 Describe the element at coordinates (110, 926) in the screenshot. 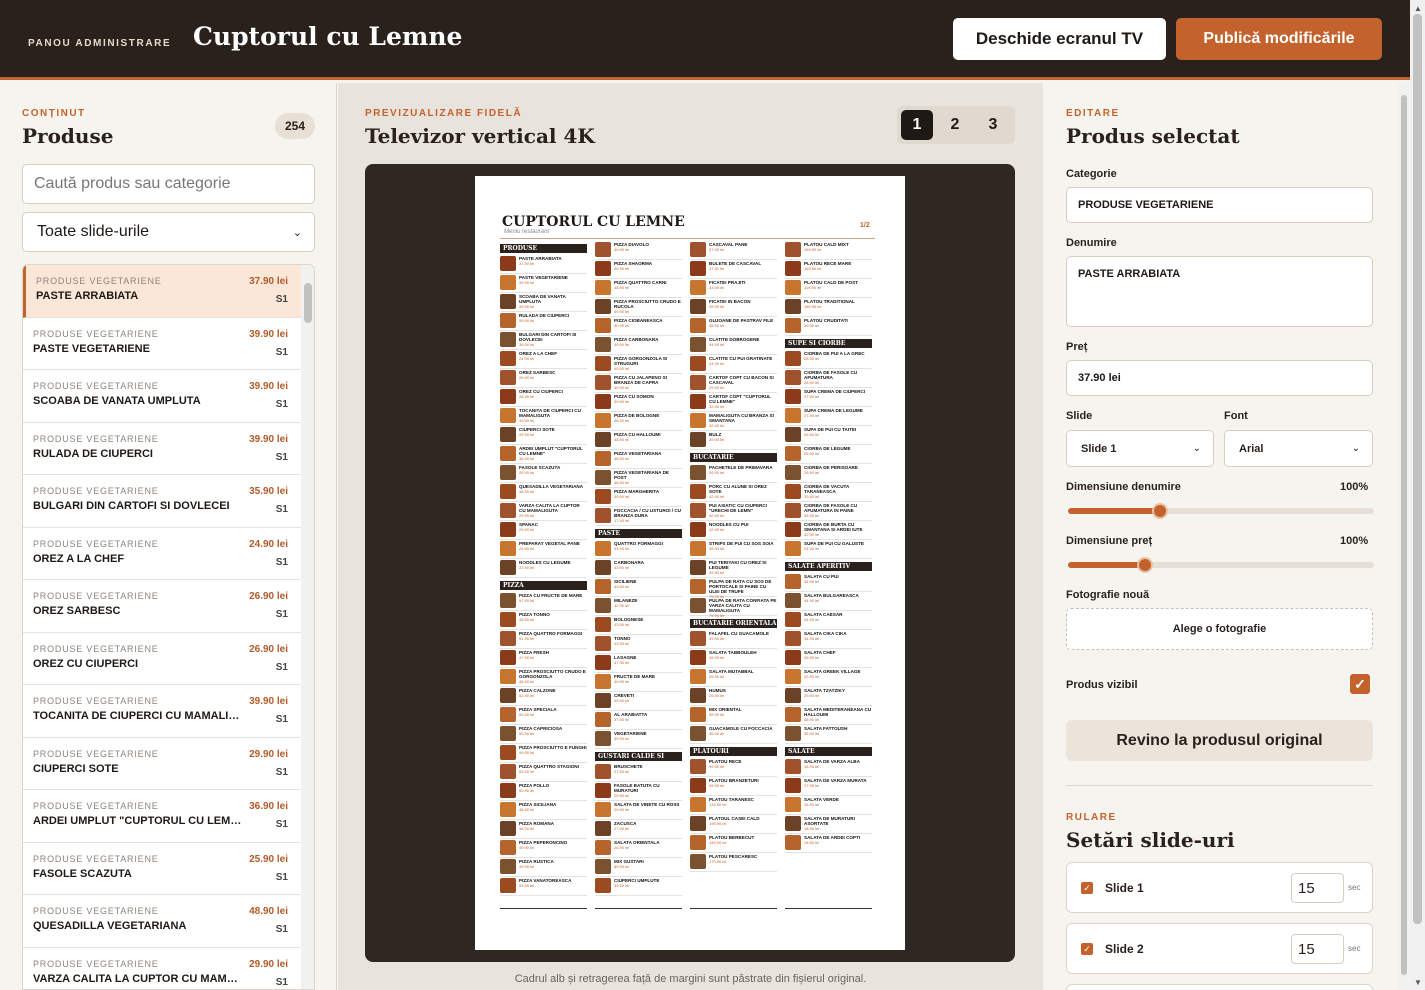

I see `product-name: QUESADILLA VEGETARIANA` at that location.